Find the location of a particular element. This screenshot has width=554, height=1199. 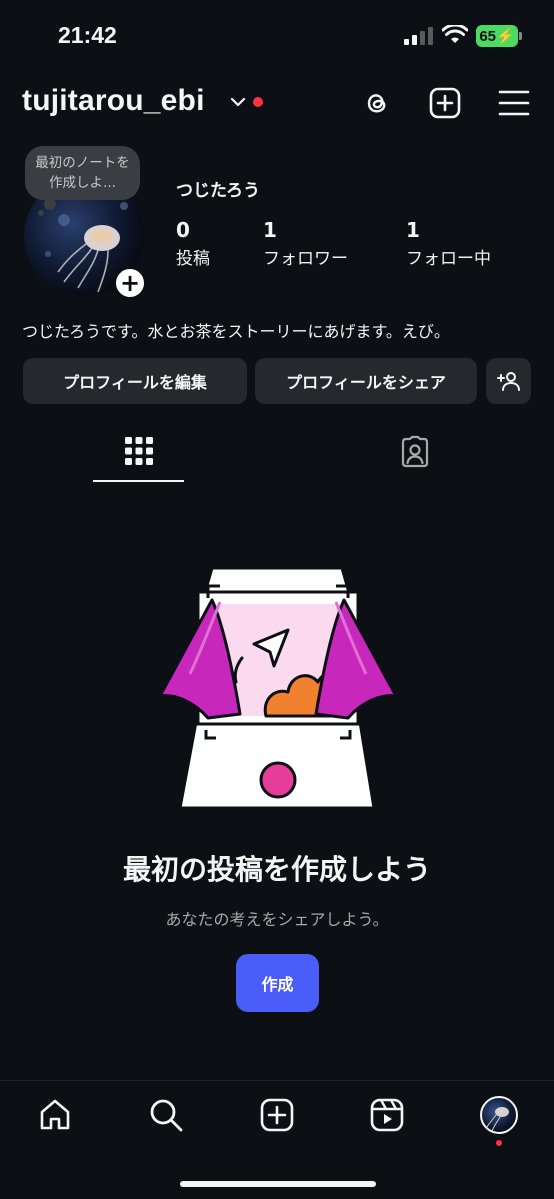

edit-profile-button: プロフィールを編集 is located at coordinates (135, 381).